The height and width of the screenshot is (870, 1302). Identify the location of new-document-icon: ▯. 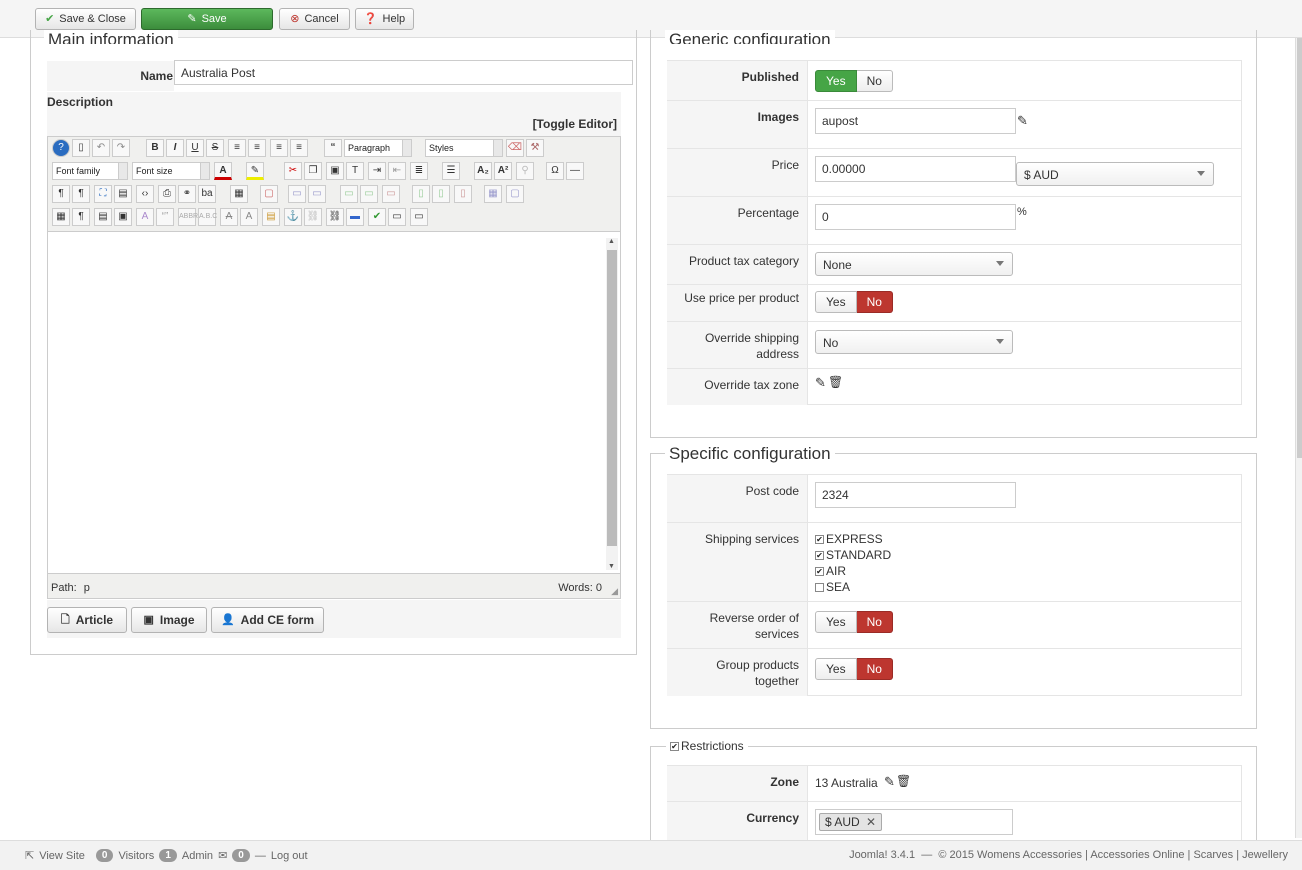
(81, 148).